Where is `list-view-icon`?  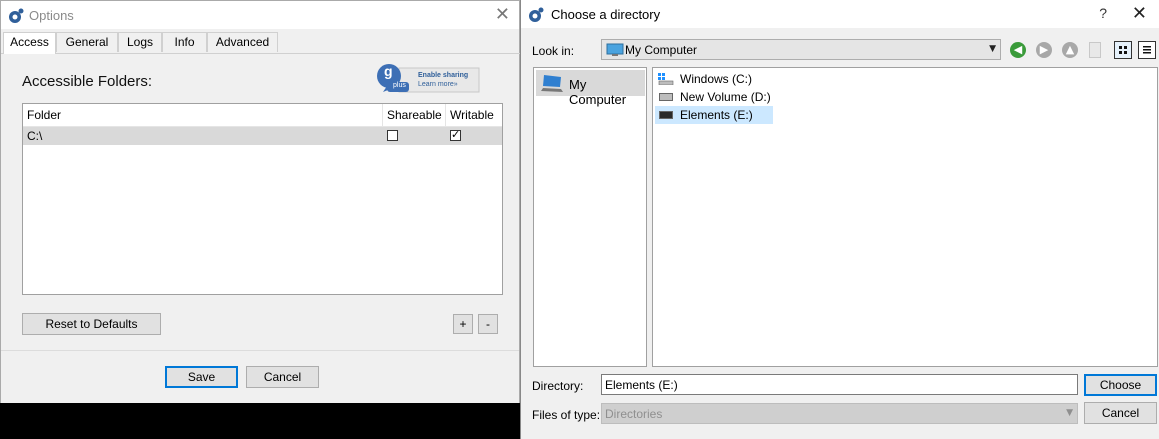 list-view-icon is located at coordinates (1123, 50).